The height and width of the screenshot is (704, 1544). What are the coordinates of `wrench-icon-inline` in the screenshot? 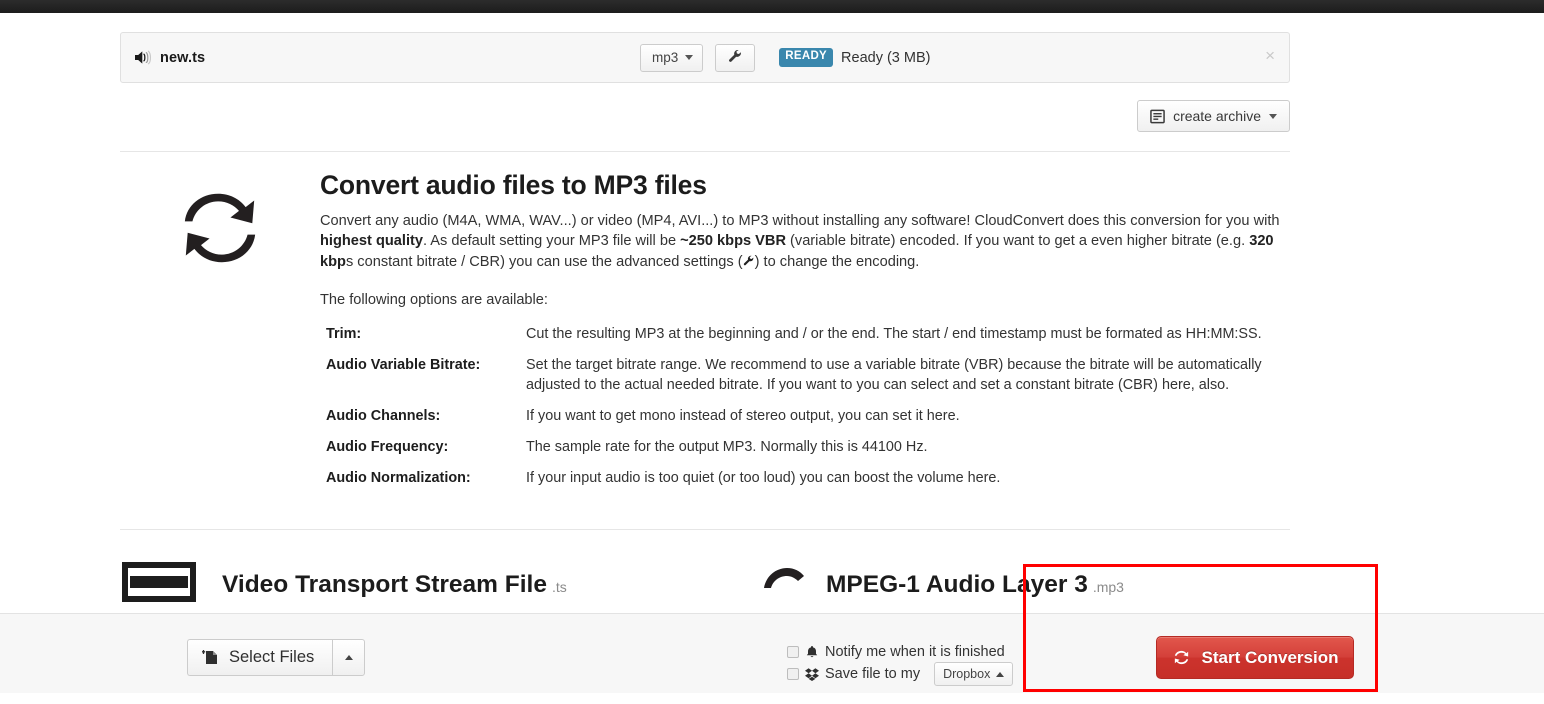 It's located at (749, 262).